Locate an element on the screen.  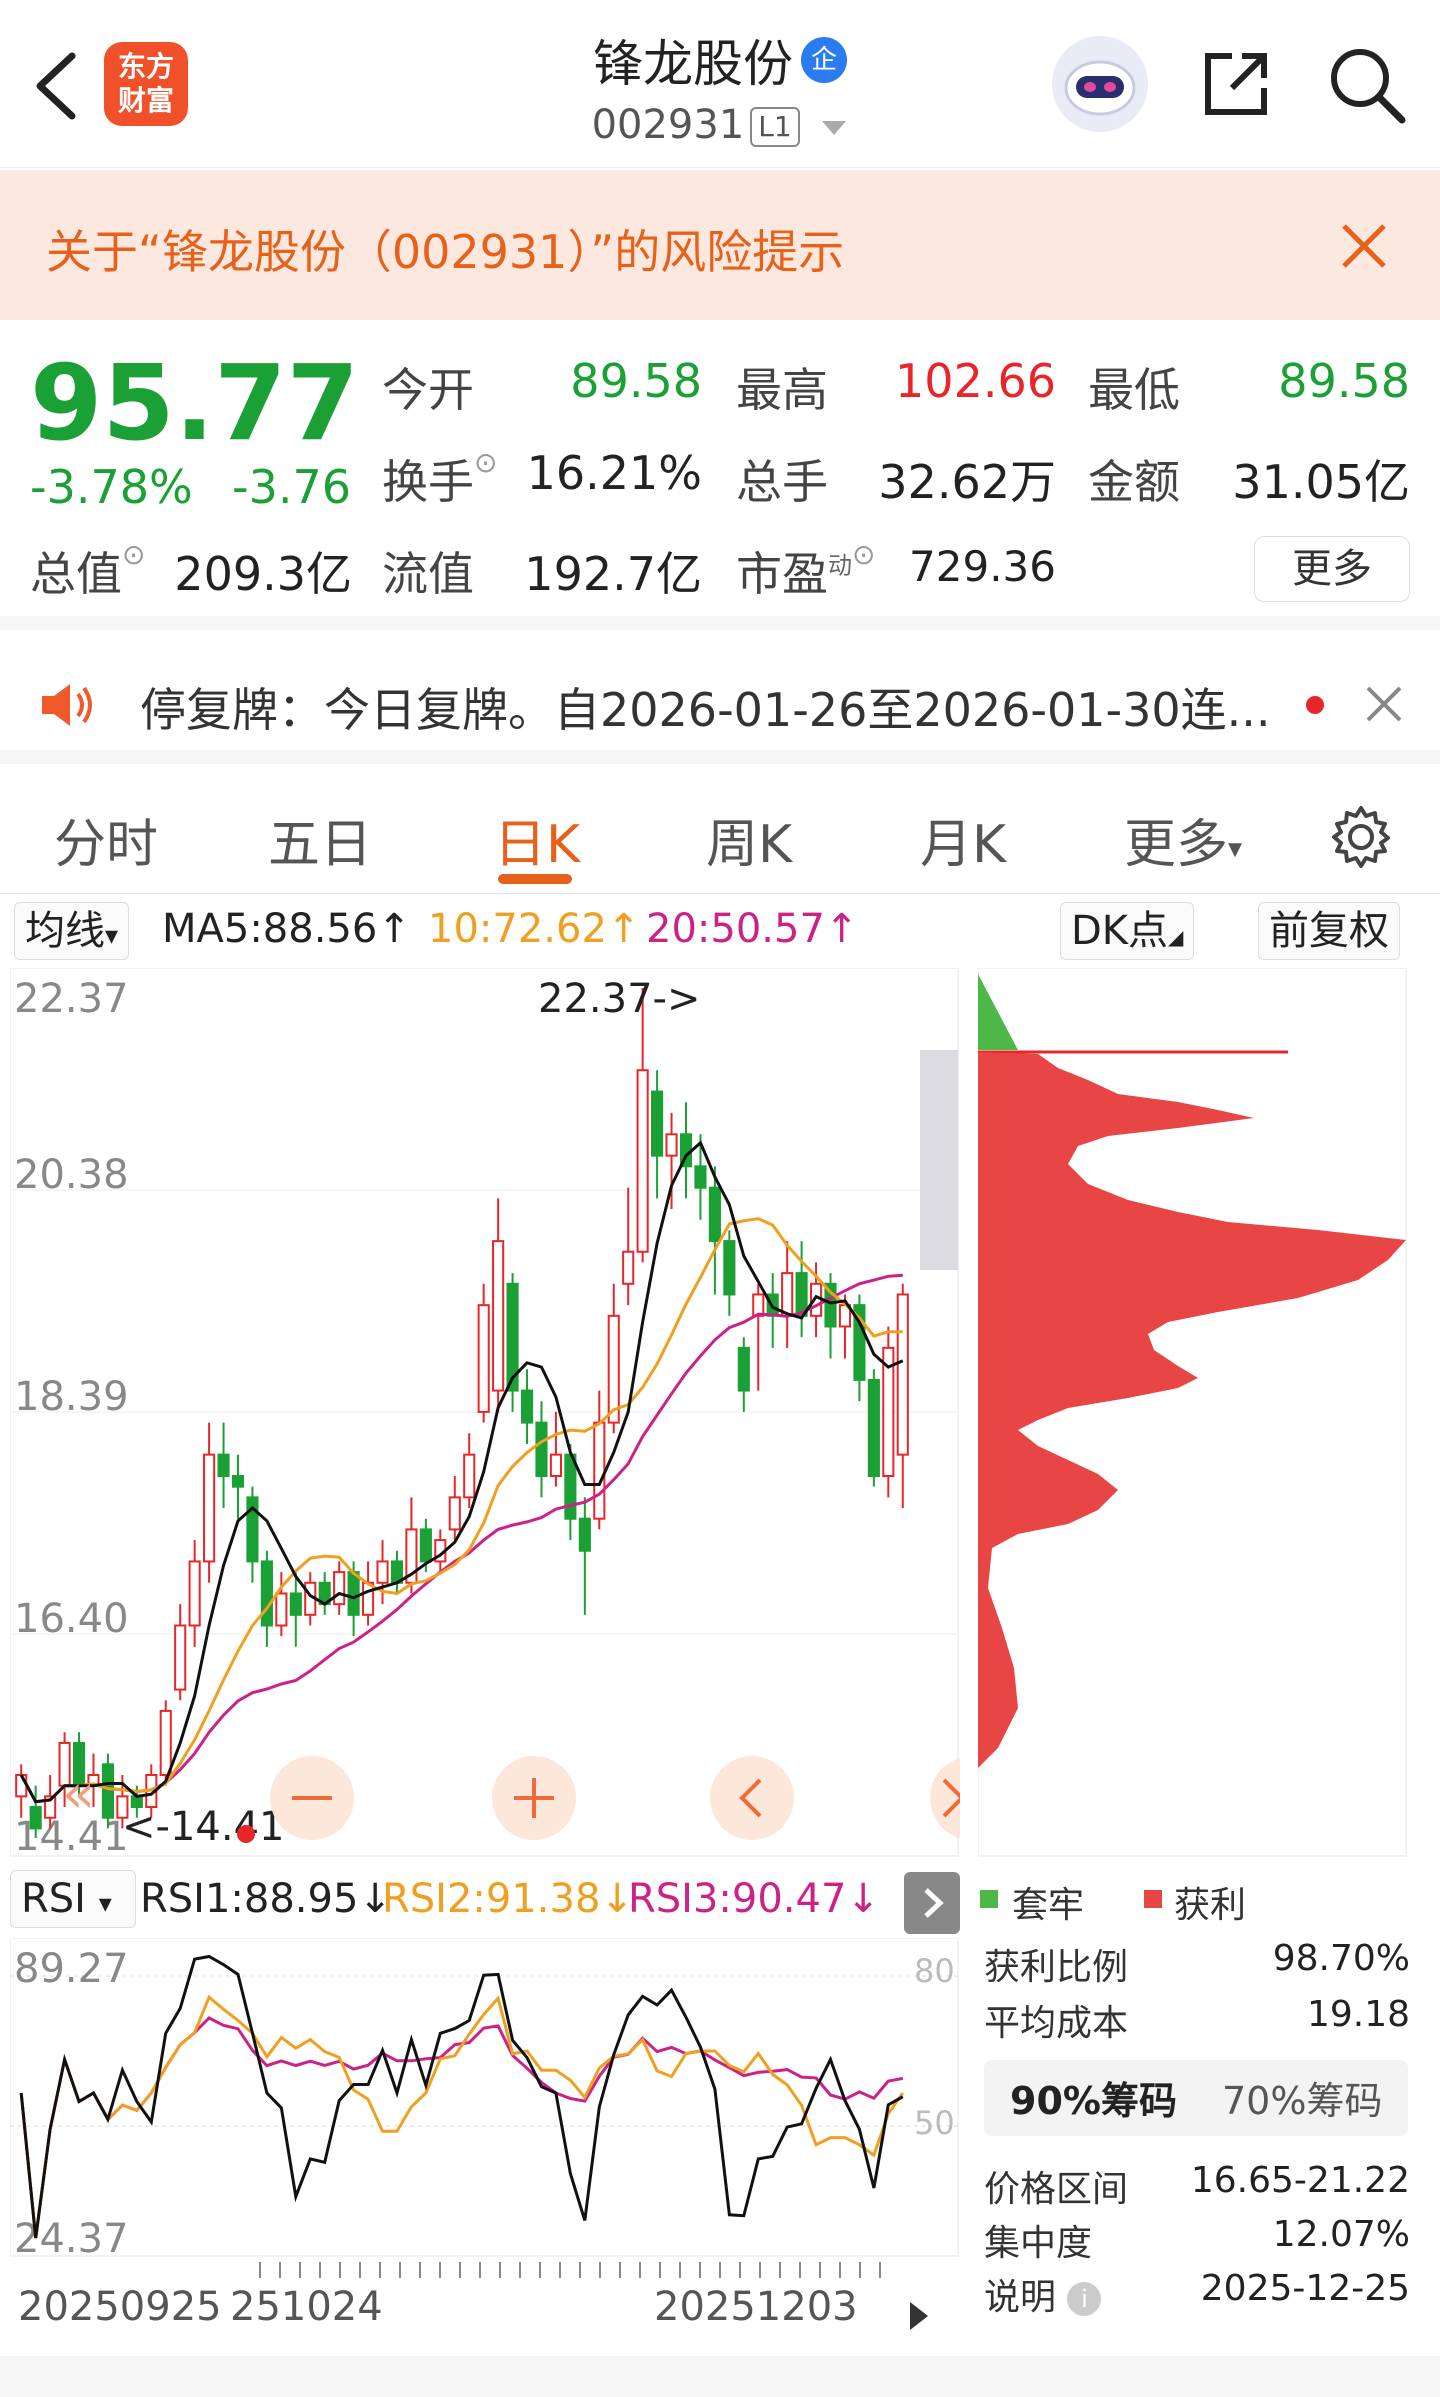
search-icon is located at coordinates (1366, 84).